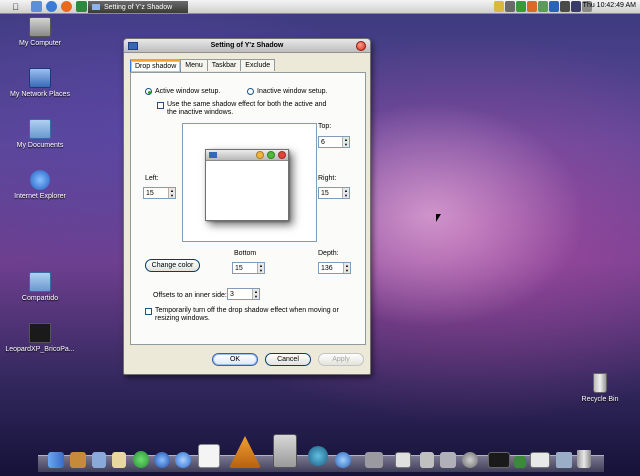  Describe the element at coordinates (323, 142) in the screenshot. I see `top-value: 6` at that location.